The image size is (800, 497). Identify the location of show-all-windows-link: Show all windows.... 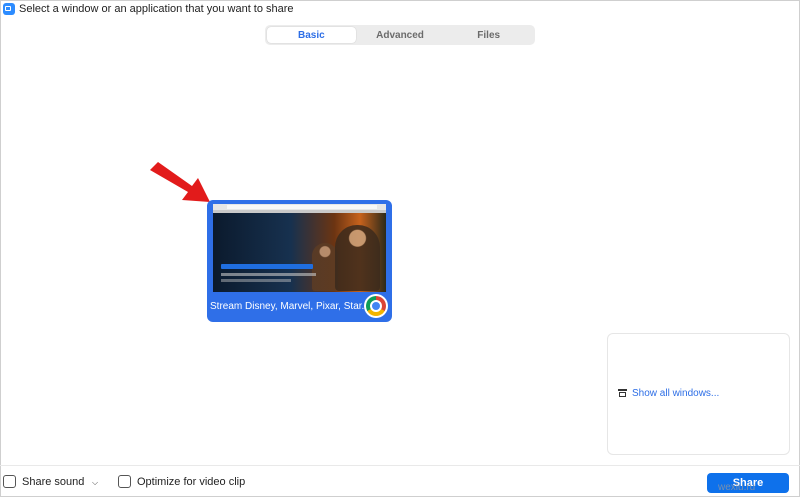
(668, 393).